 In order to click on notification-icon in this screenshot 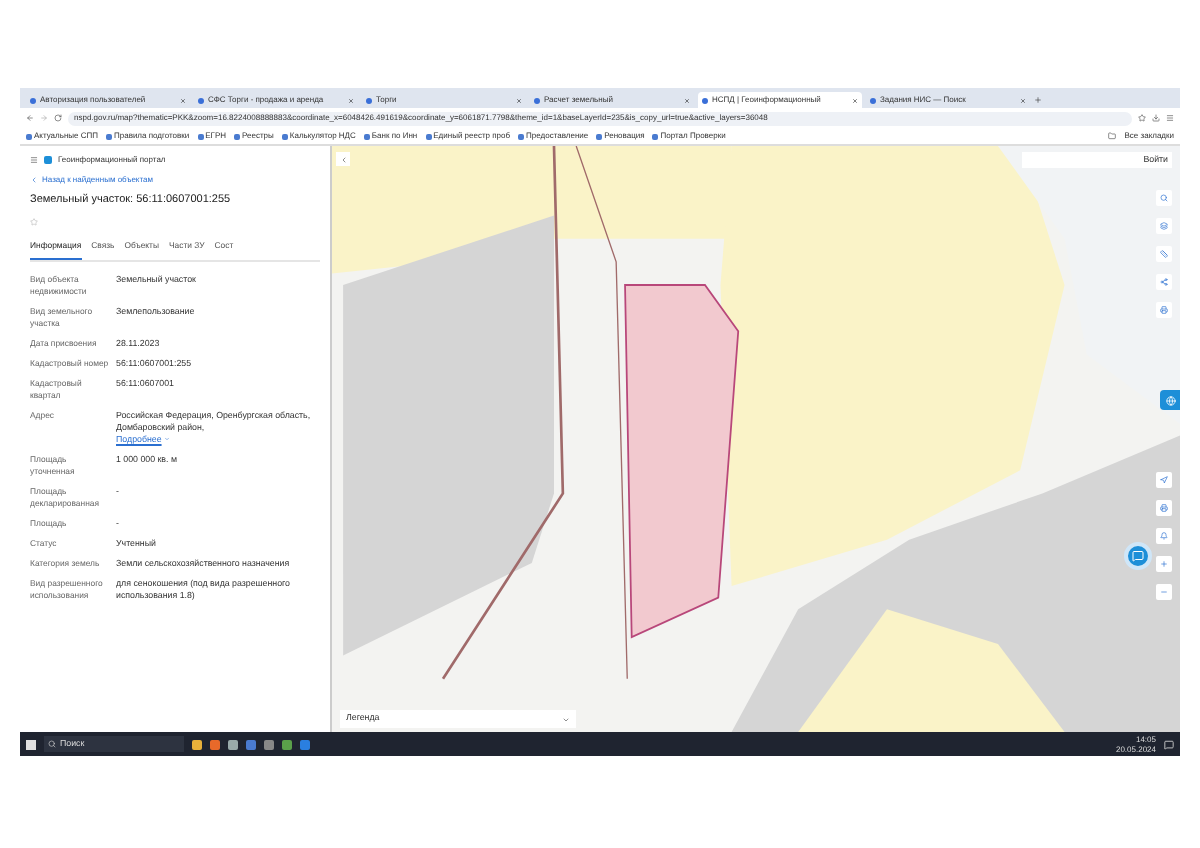, I will do `click(1169, 744)`.